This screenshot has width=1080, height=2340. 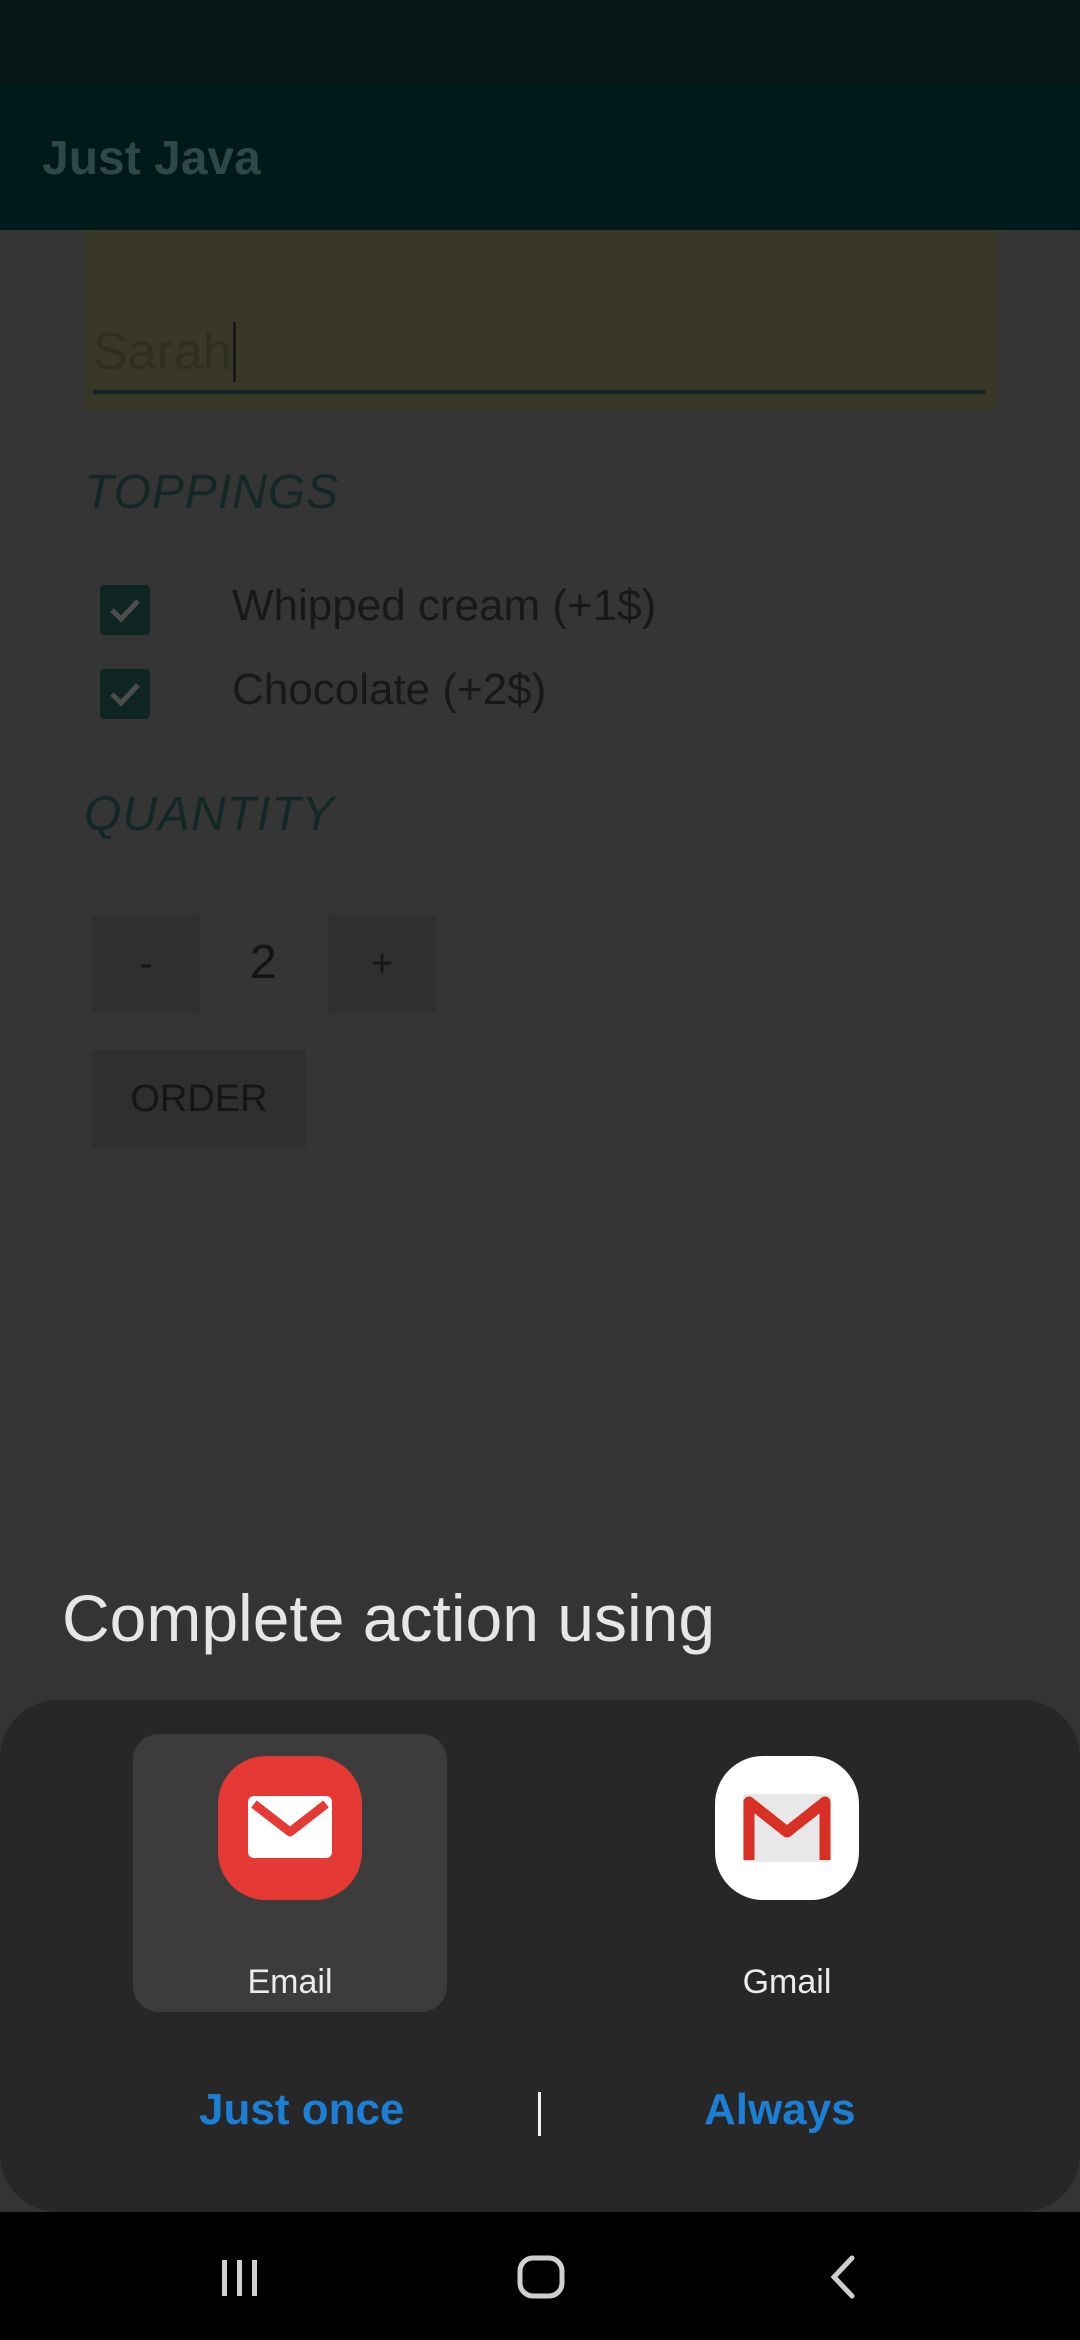 I want to click on quantity-value: 2, so click(x=263, y=962).